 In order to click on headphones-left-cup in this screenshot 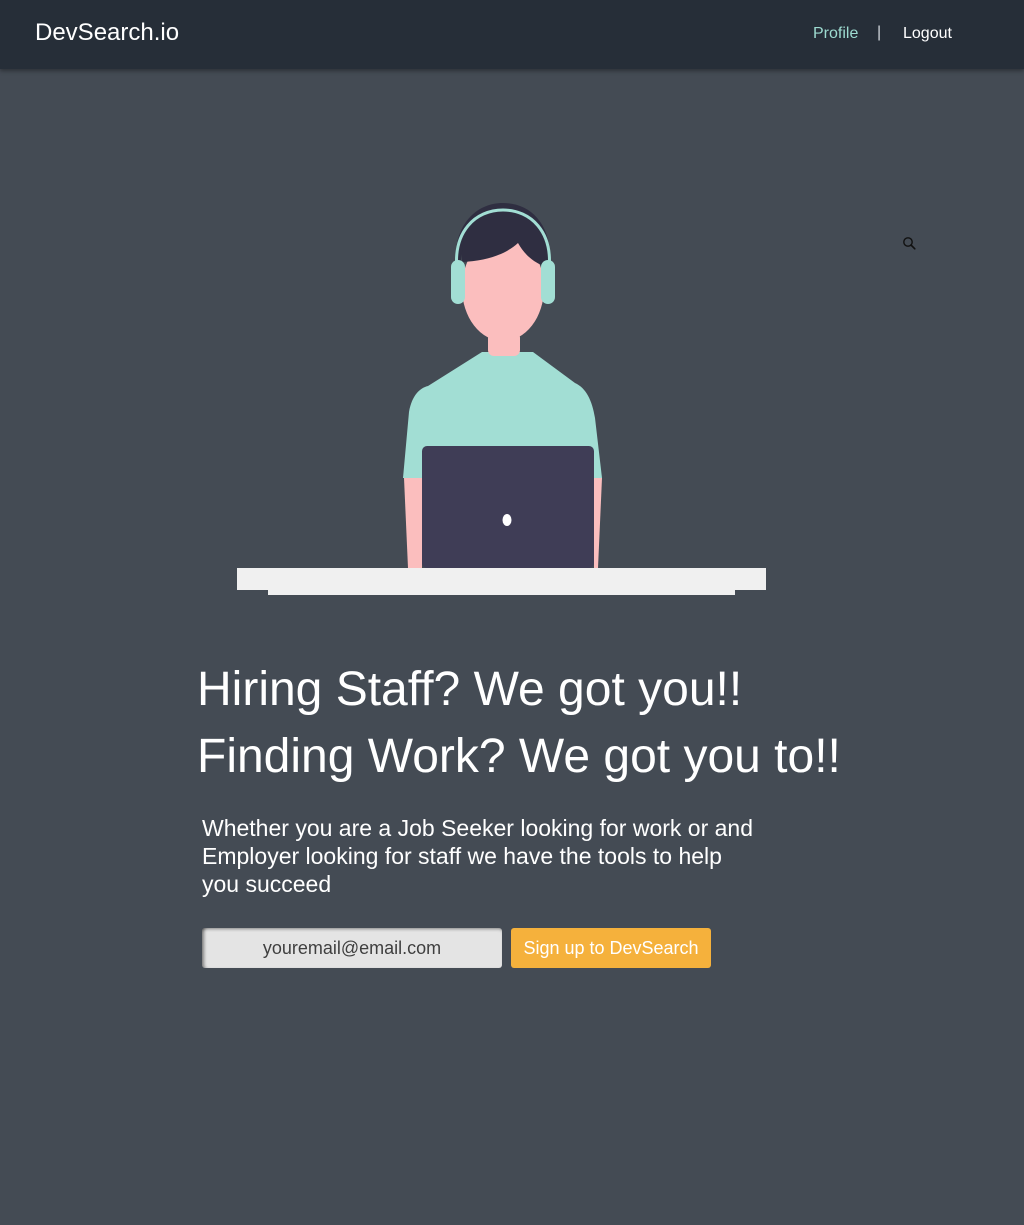, I will do `click(458, 282)`.